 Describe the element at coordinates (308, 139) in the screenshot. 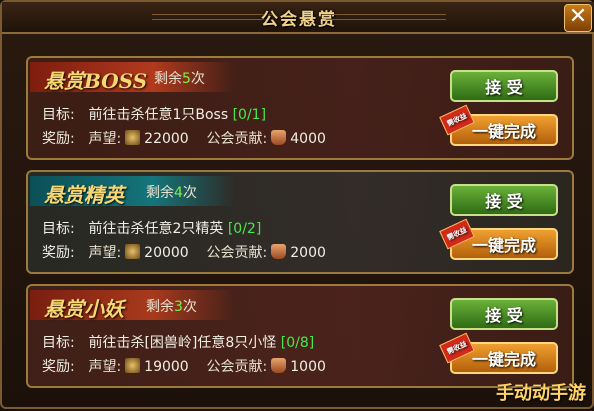

I see `contribution-value: 4000` at that location.